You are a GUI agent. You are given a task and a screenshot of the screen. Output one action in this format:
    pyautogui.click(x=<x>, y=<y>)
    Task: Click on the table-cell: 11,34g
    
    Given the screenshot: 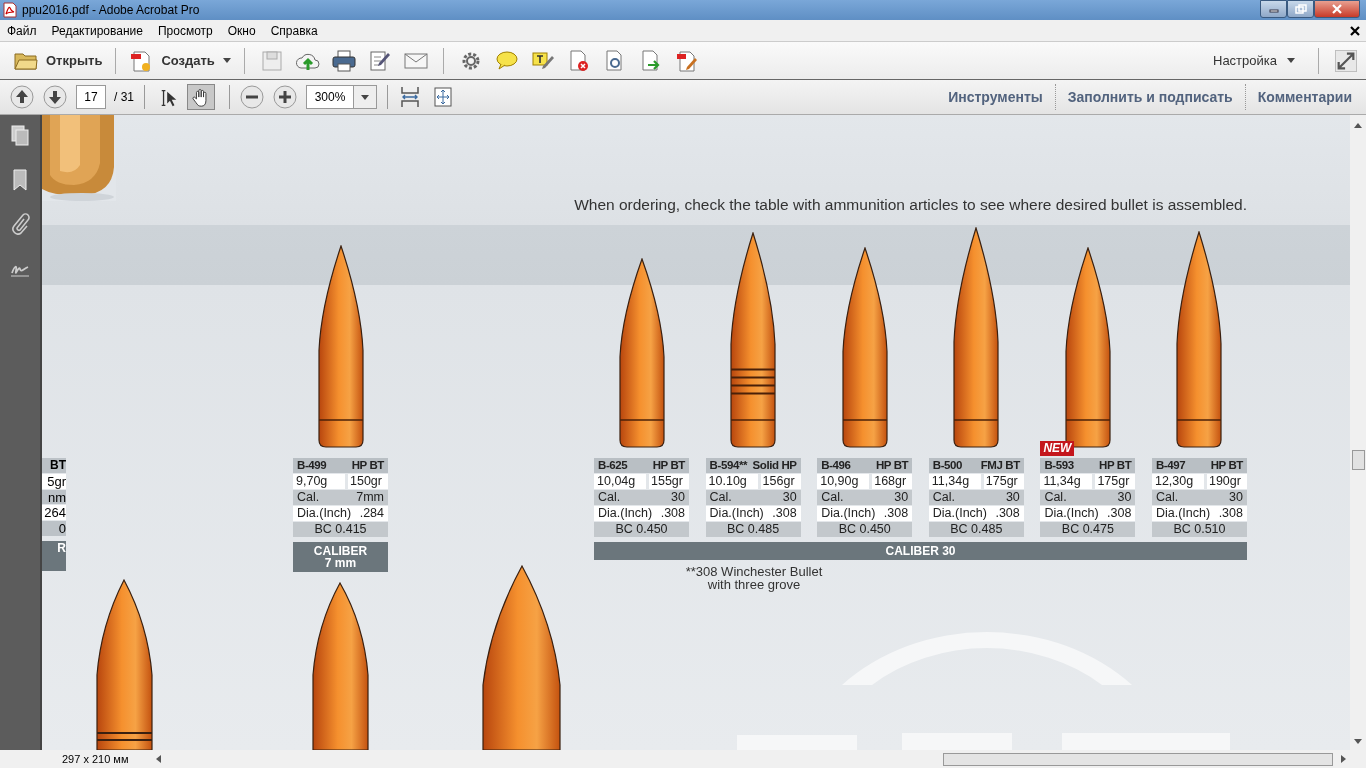 What is the action you would take?
    pyautogui.click(x=954, y=481)
    